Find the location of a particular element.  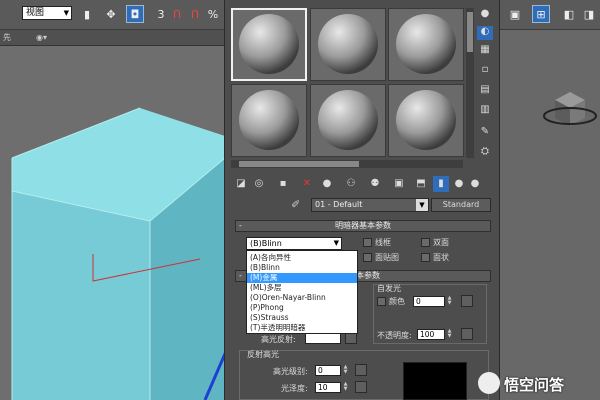

eyedropper-icon: ✐ is located at coordinates (295, 204).